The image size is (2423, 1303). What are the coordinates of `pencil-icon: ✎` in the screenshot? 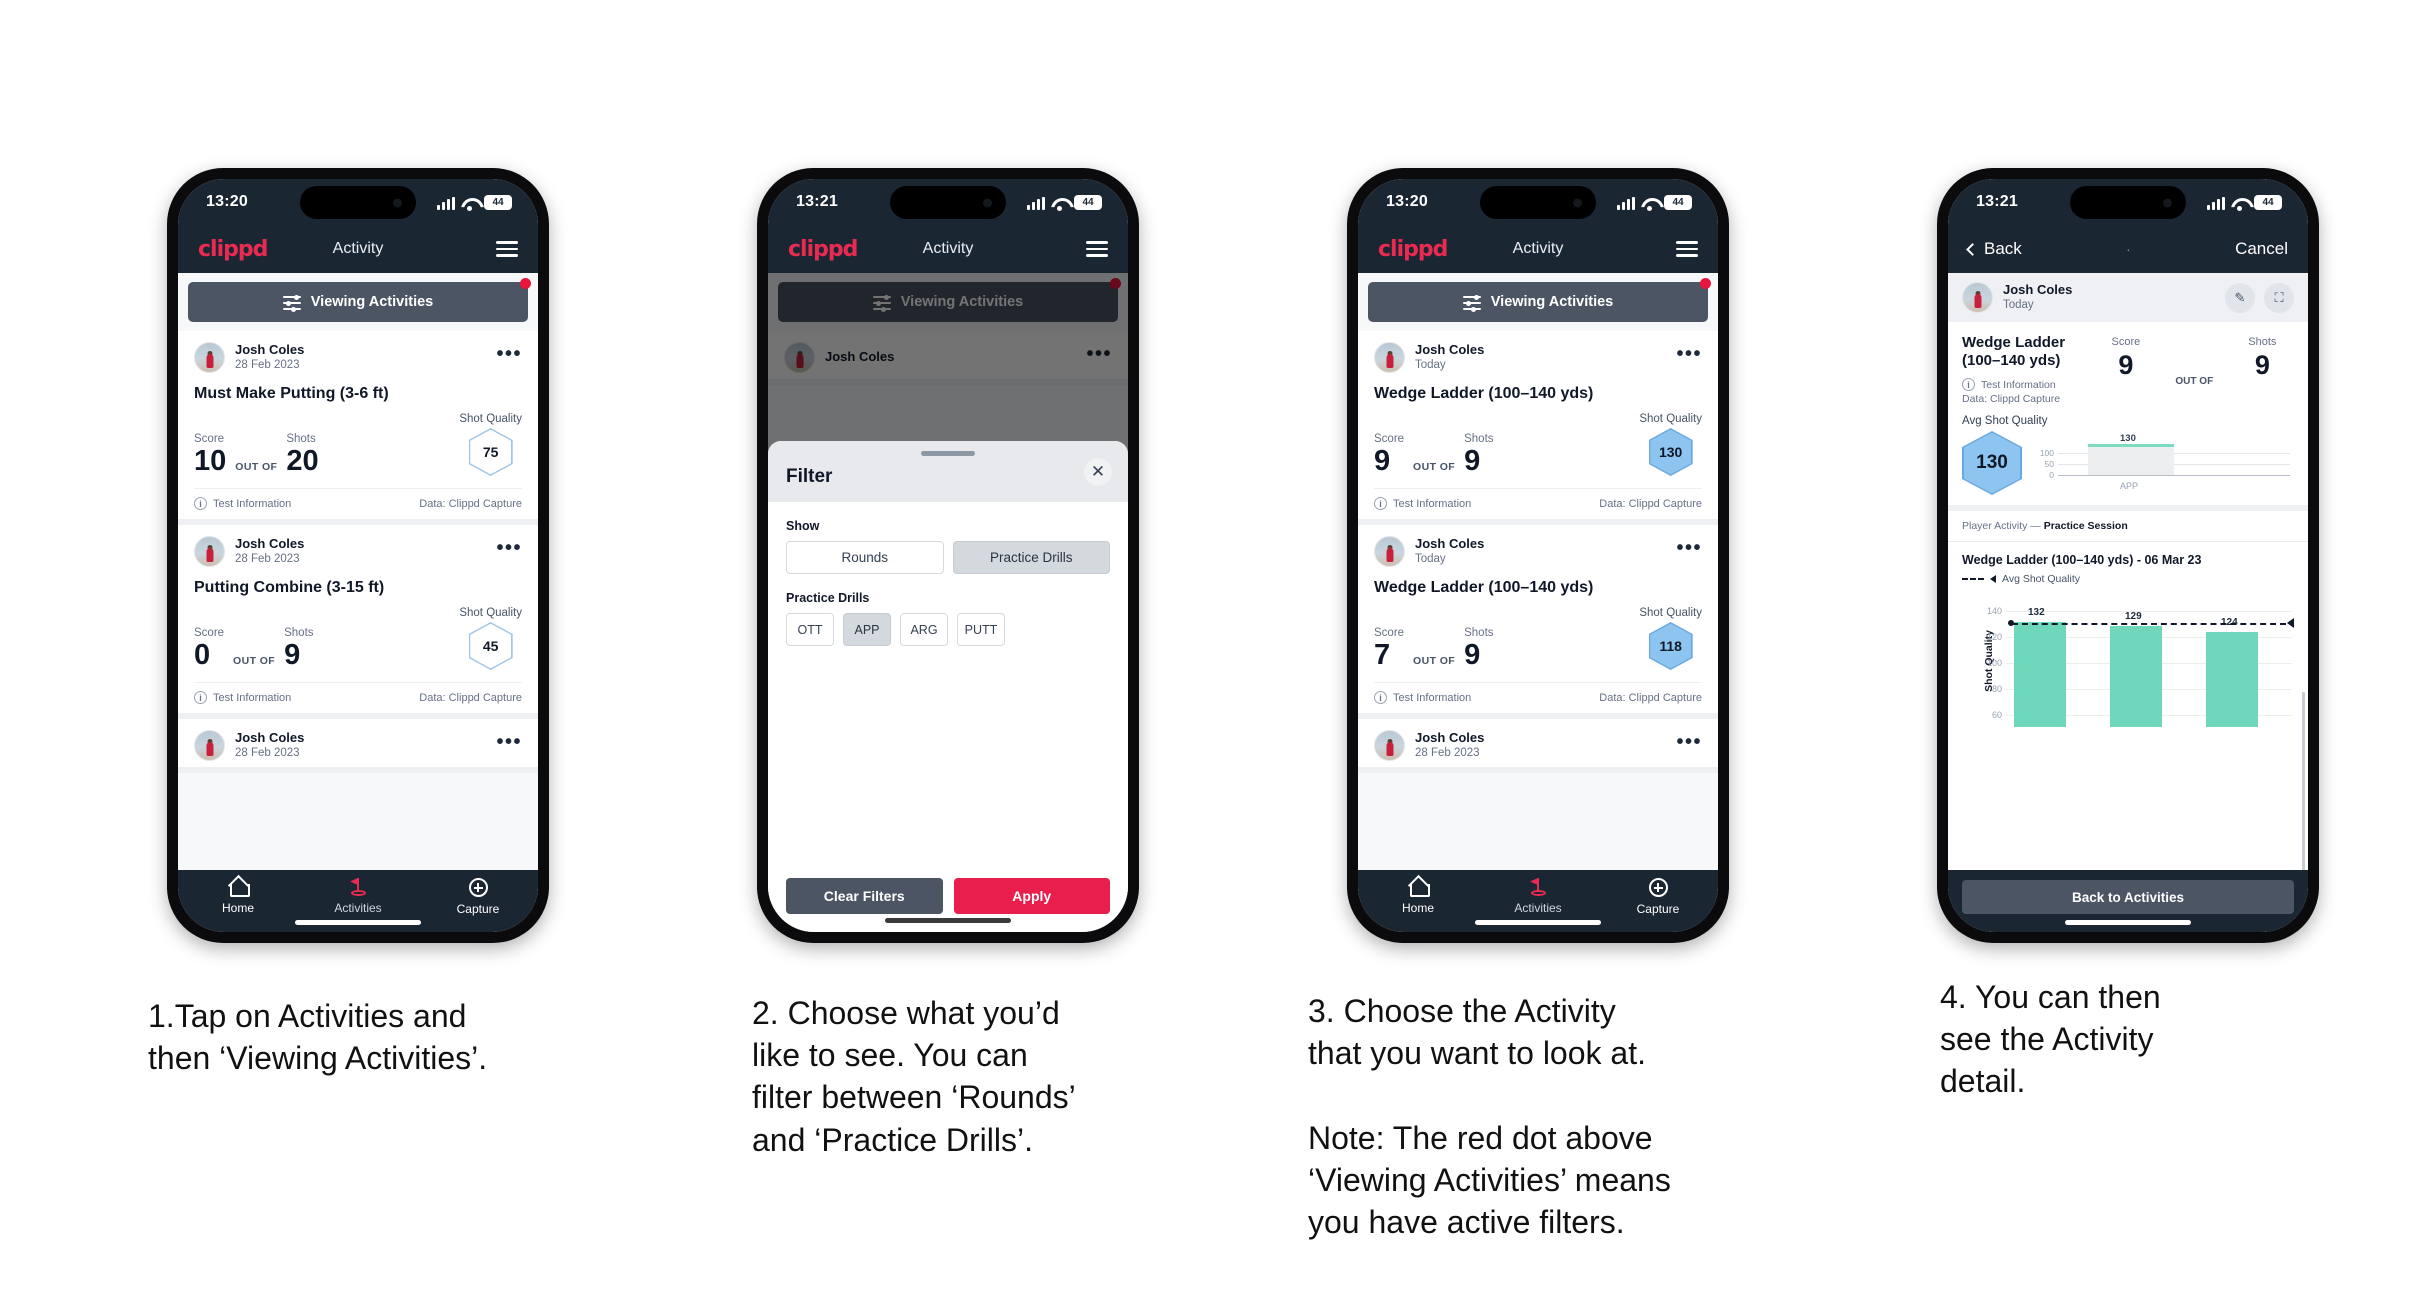 It's located at (2240, 297).